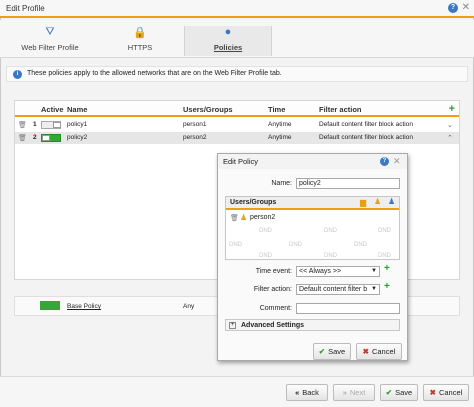 The image size is (474, 407). I want to click on pin-icon: ●, so click(228, 32).